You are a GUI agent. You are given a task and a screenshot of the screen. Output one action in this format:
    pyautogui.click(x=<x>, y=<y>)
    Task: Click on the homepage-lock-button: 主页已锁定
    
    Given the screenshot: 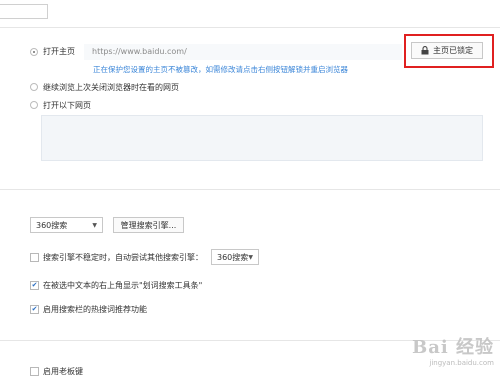 What is the action you would take?
    pyautogui.click(x=447, y=50)
    